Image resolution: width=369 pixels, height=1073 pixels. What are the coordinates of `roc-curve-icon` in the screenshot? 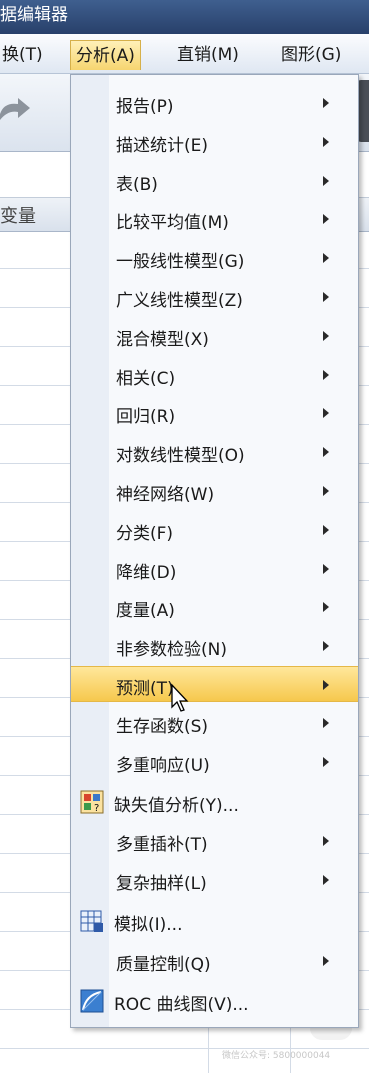 It's located at (92, 1001).